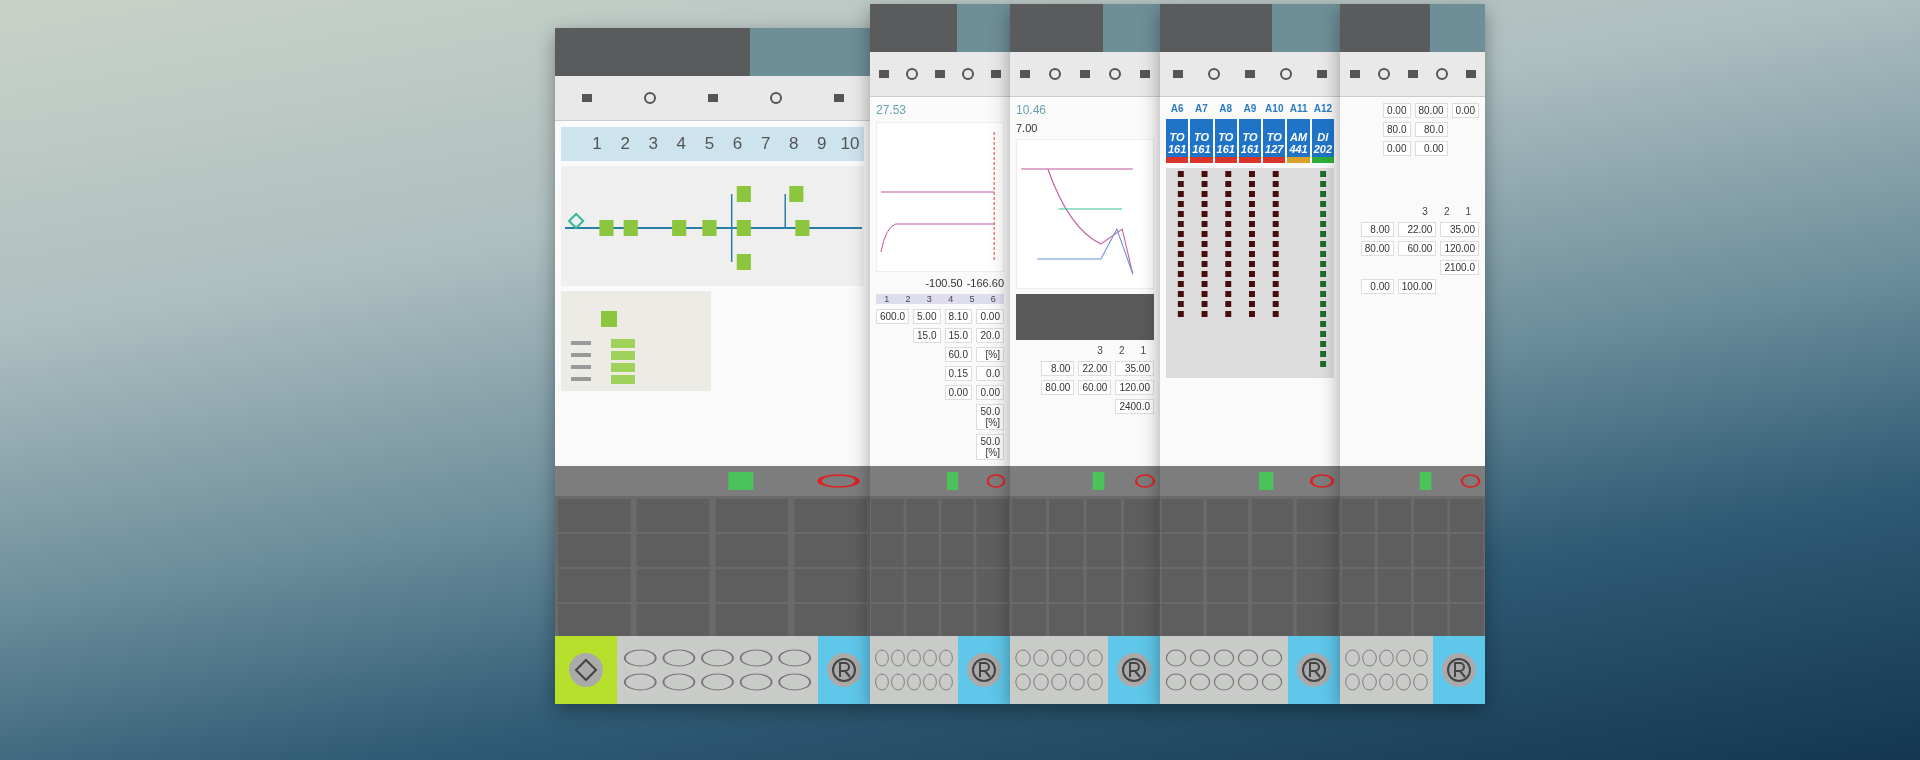  What do you see at coordinates (1298, 138) in the screenshot?
I see `io-module-tile: AM 441` at bounding box center [1298, 138].